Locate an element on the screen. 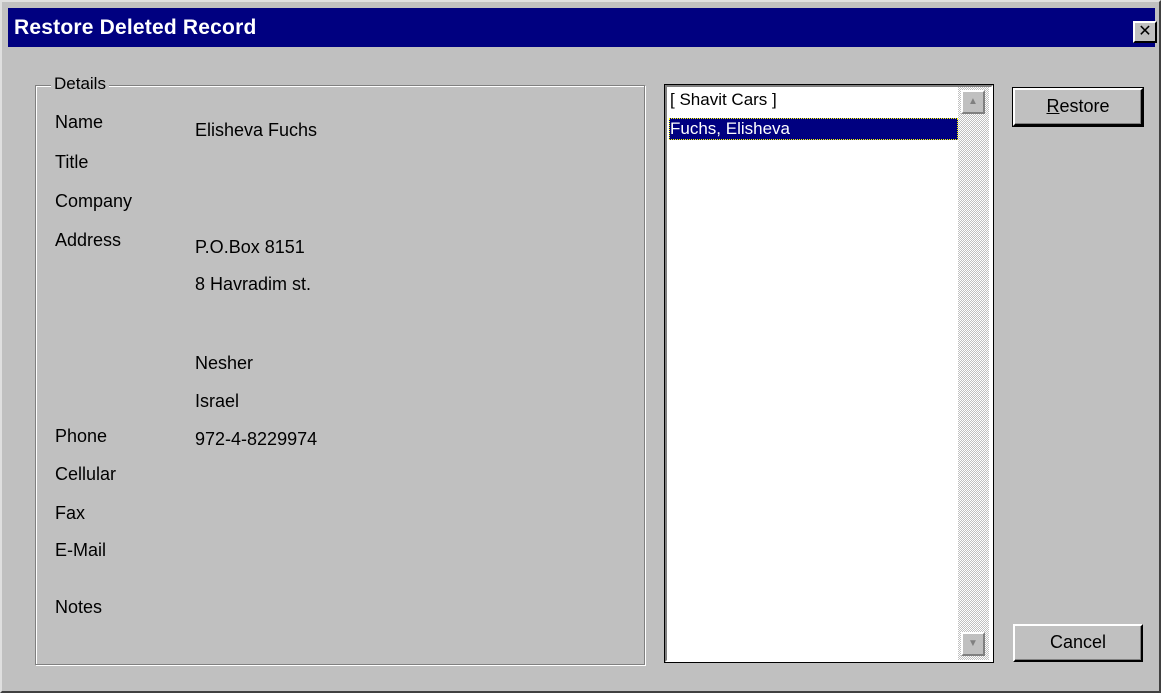 Image resolution: width=1161 pixels, height=693 pixels. address-line1-value: P.O.Box 8151 is located at coordinates (250, 247).